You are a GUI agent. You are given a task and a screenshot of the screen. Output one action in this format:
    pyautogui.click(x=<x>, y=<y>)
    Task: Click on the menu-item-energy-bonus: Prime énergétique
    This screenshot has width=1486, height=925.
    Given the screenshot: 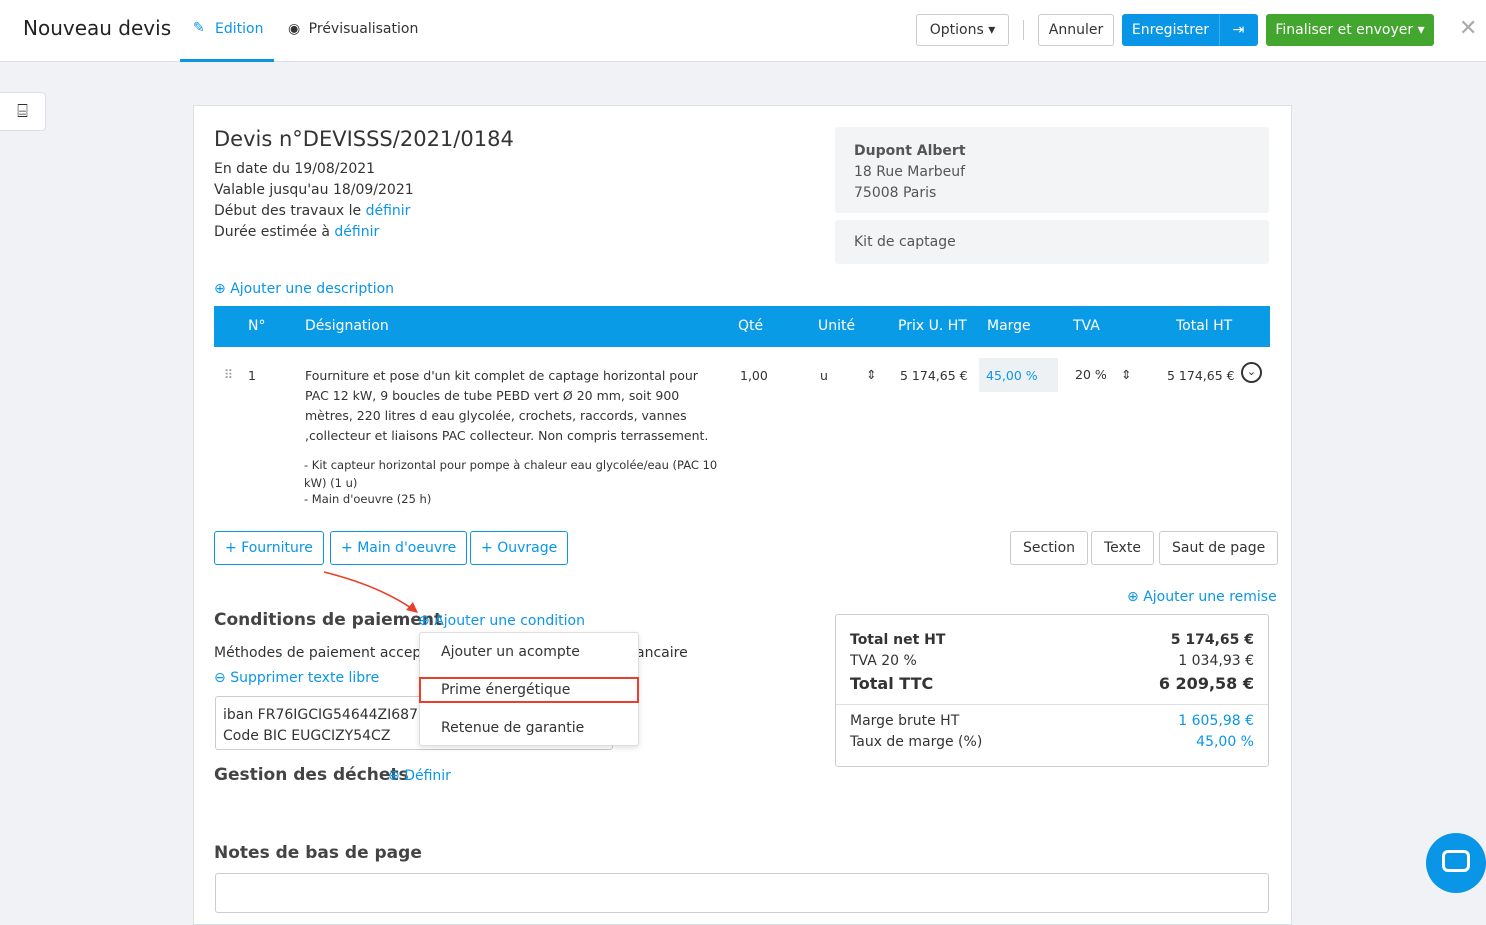 What is the action you would take?
    pyautogui.click(x=529, y=690)
    